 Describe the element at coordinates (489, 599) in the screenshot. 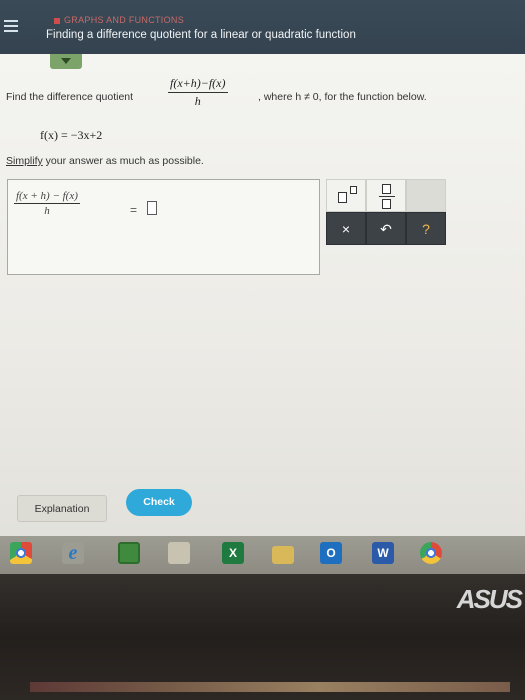

I see `brand-logo: ASUS` at that location.